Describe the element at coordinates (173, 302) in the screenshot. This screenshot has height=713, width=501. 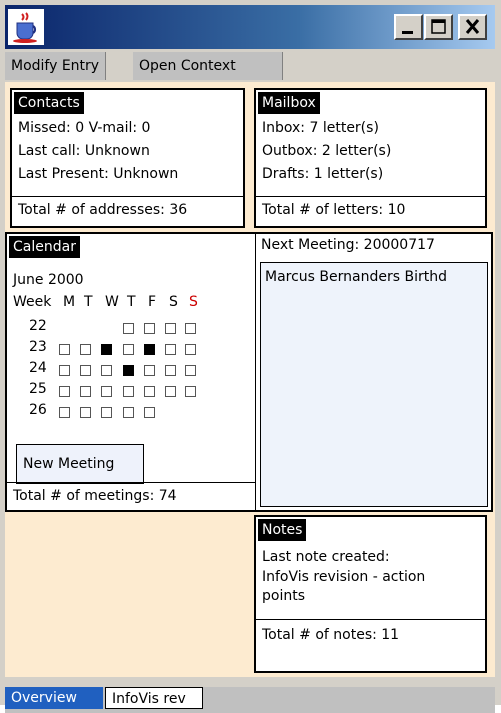
I see `weekday-header-5: S` at that location.